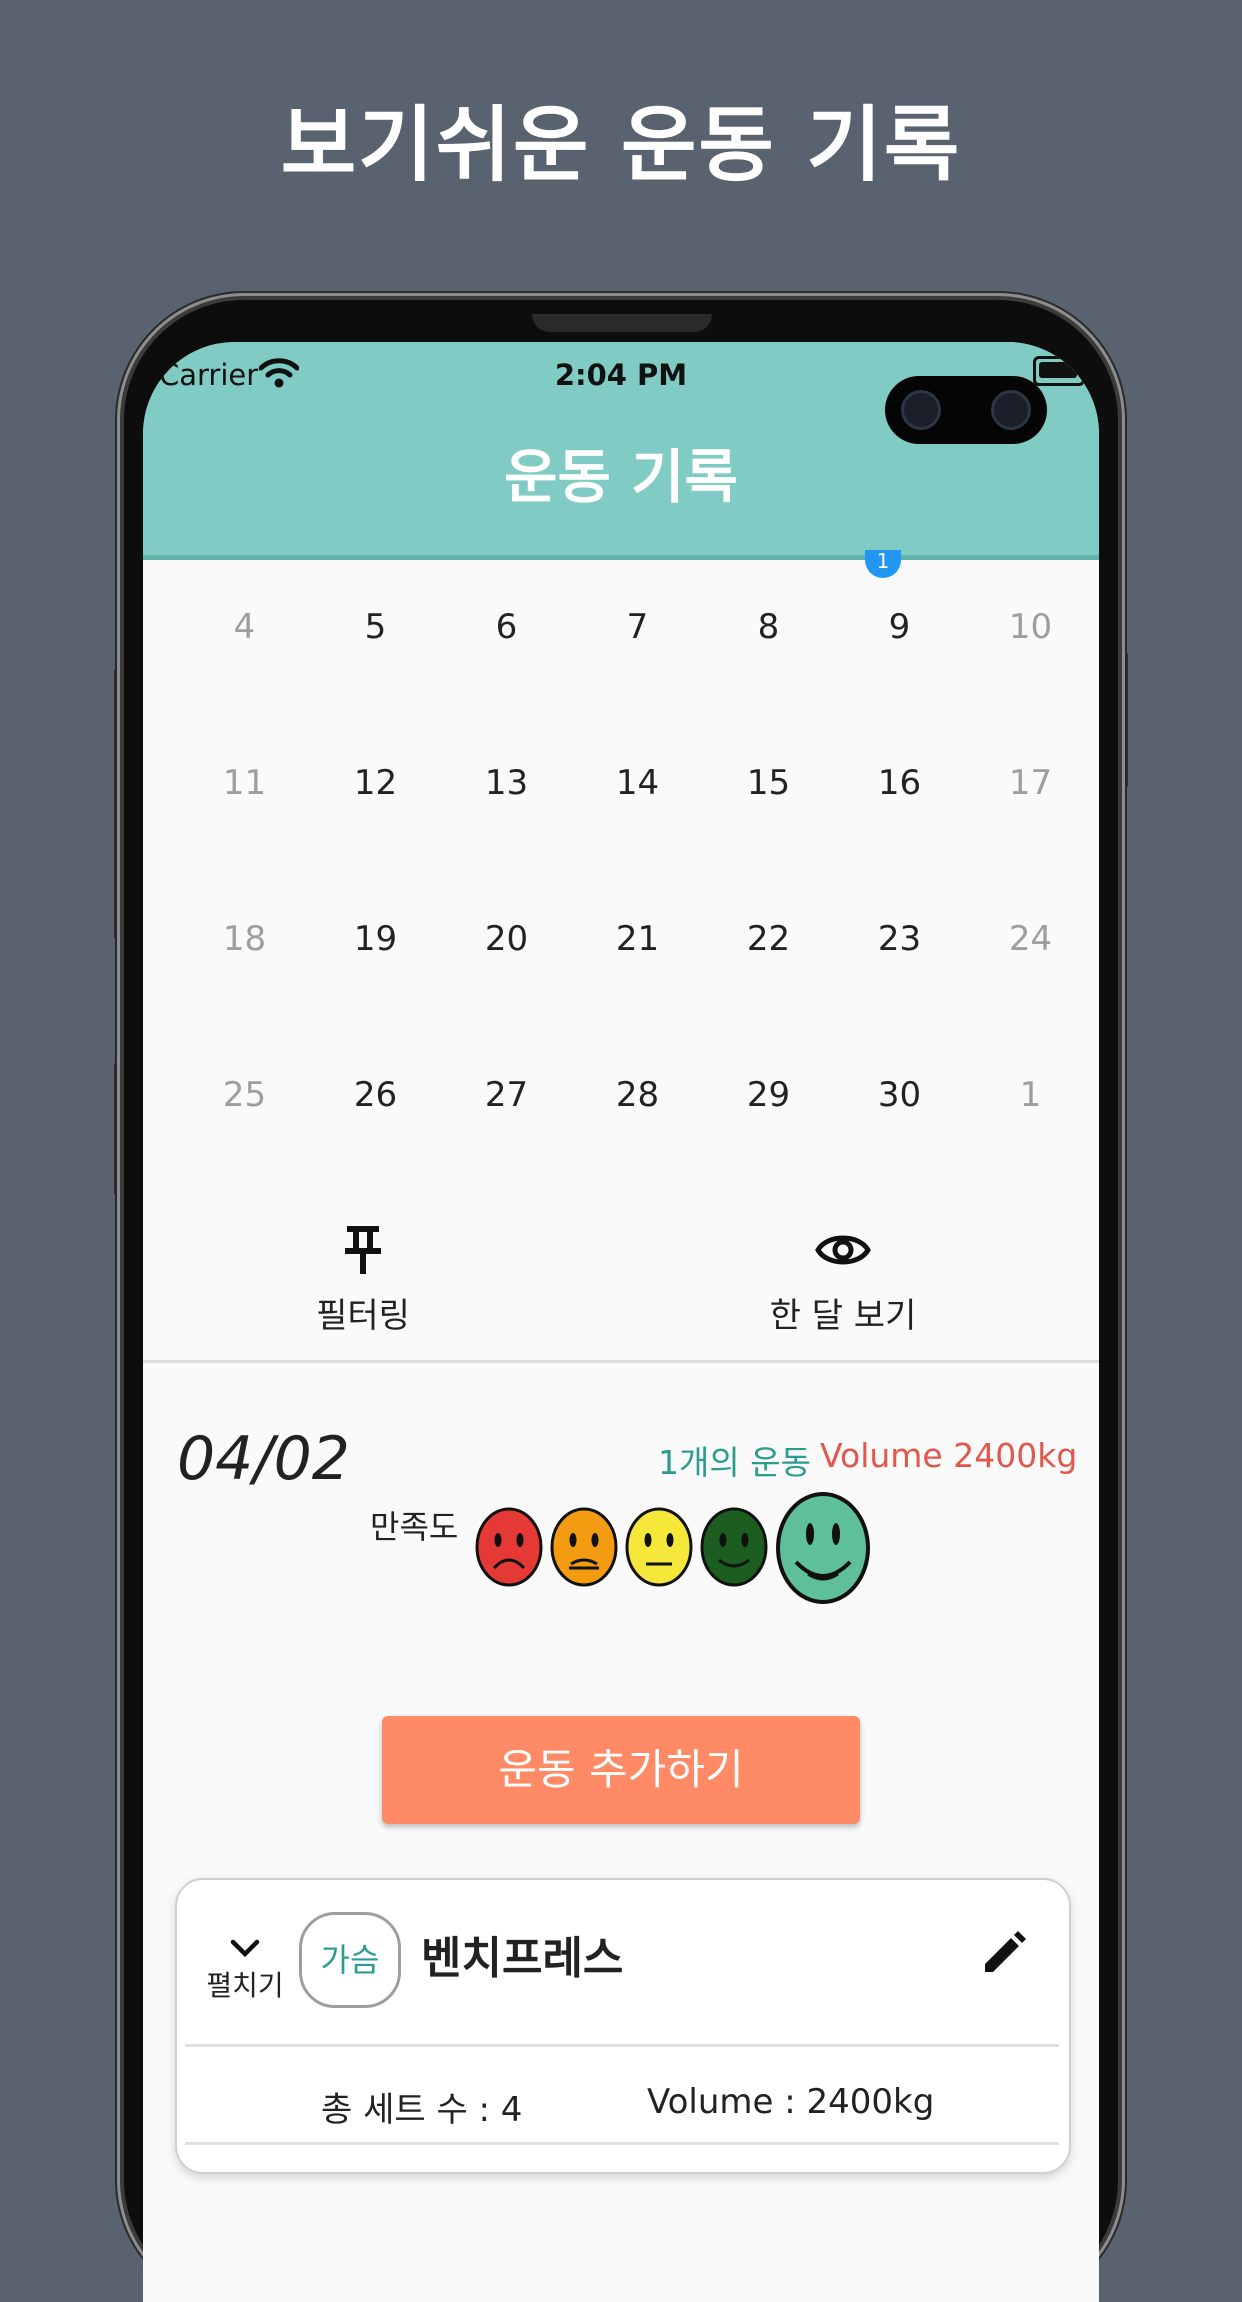 The width and height of the screenshot is (1242, 2302). What do you see at coordinates (506, 831) in the screenshot?
I see `calendar-day: 13` at bounding box center [506, 831].